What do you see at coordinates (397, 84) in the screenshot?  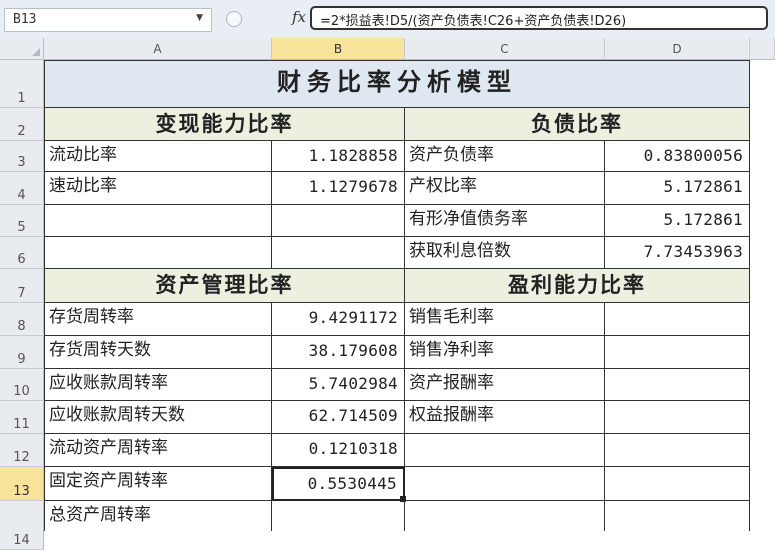 I see `sheet-title: 财务比率分析模型` at bounding box center [397, 84].